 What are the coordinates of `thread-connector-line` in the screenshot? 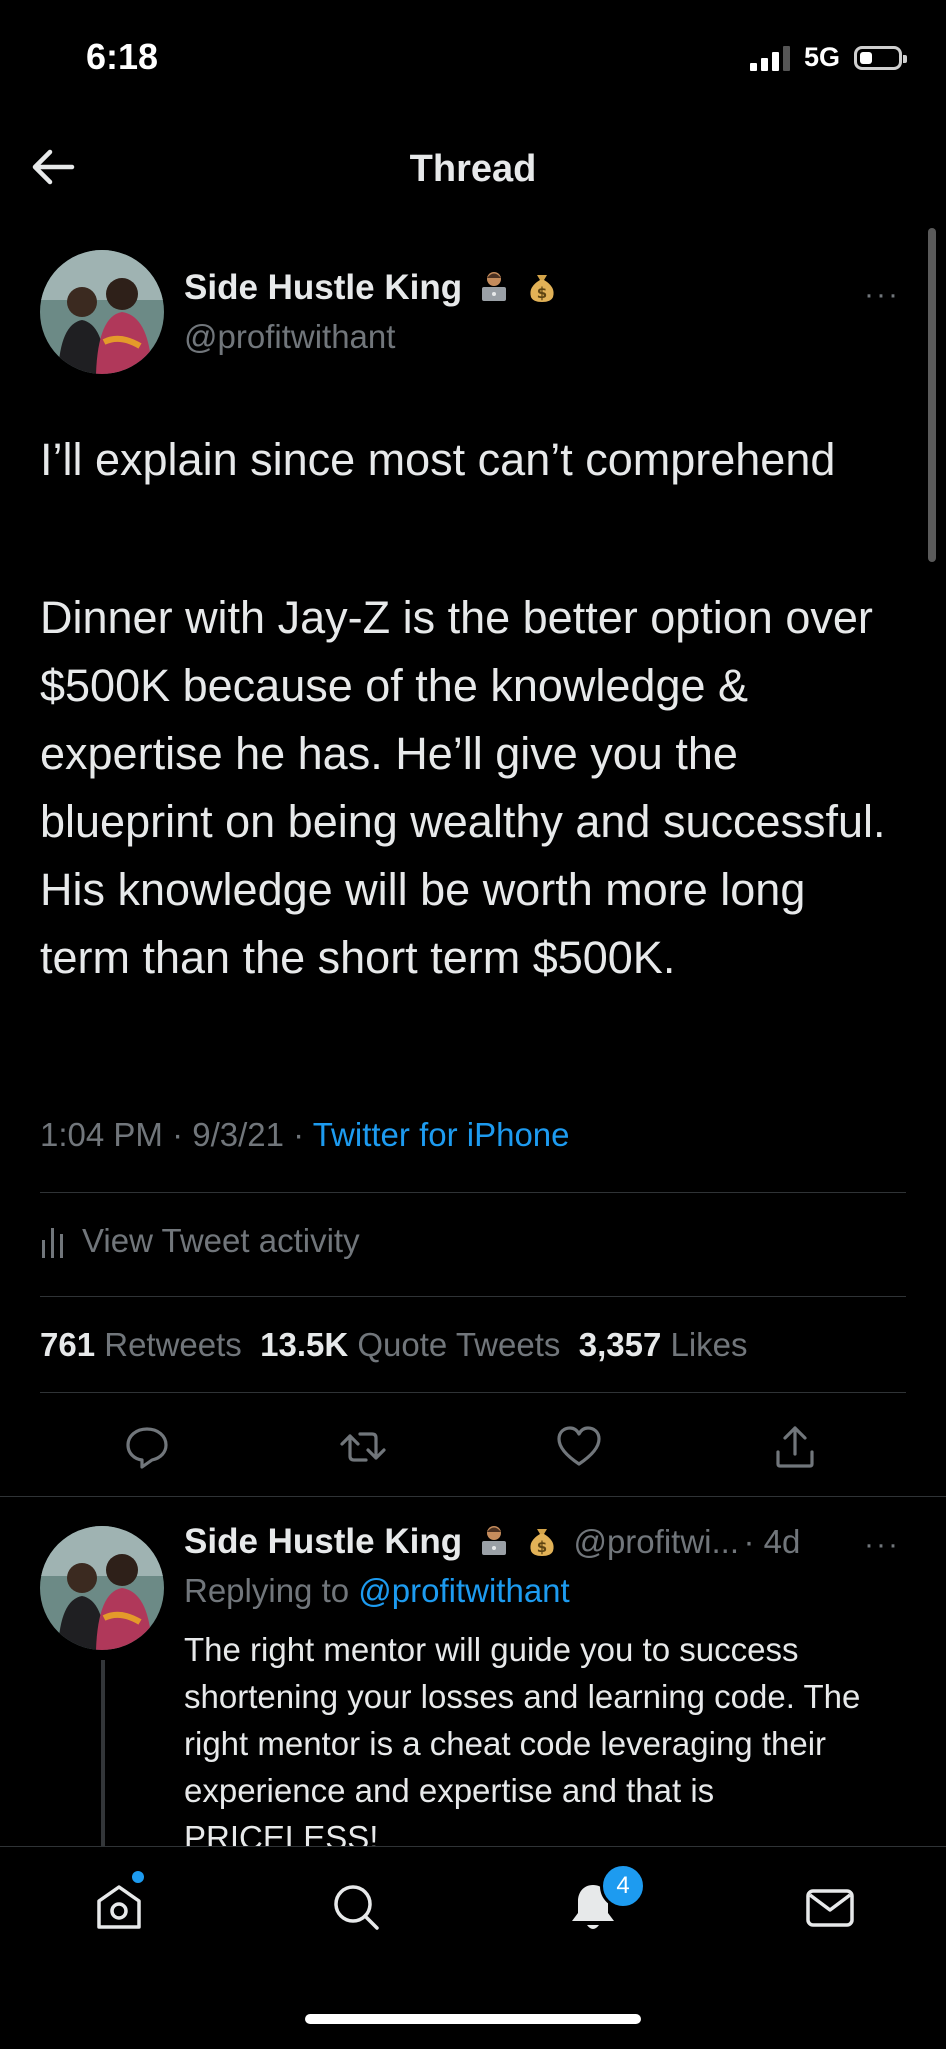 It's located at (103, 1760).